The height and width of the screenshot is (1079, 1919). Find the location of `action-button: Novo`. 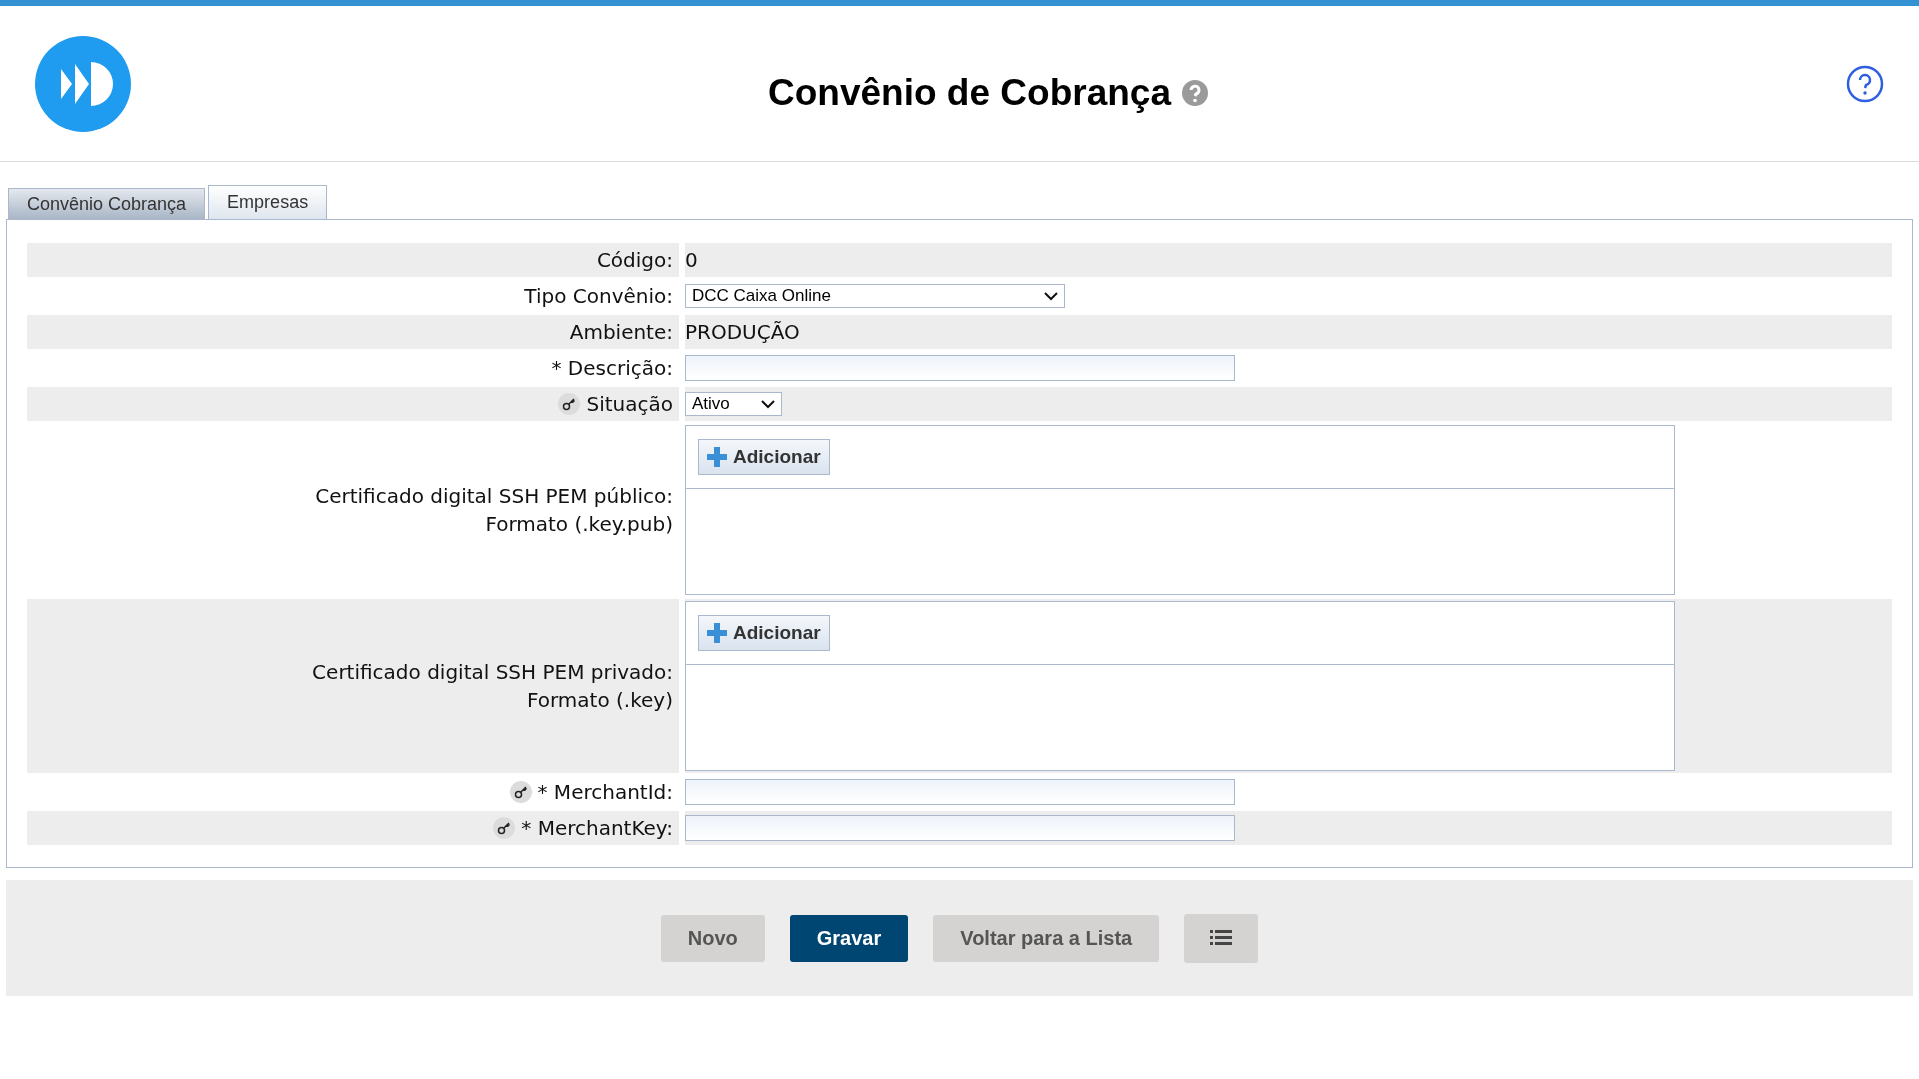

action-button: Novo is located at coordinates (712, 938).